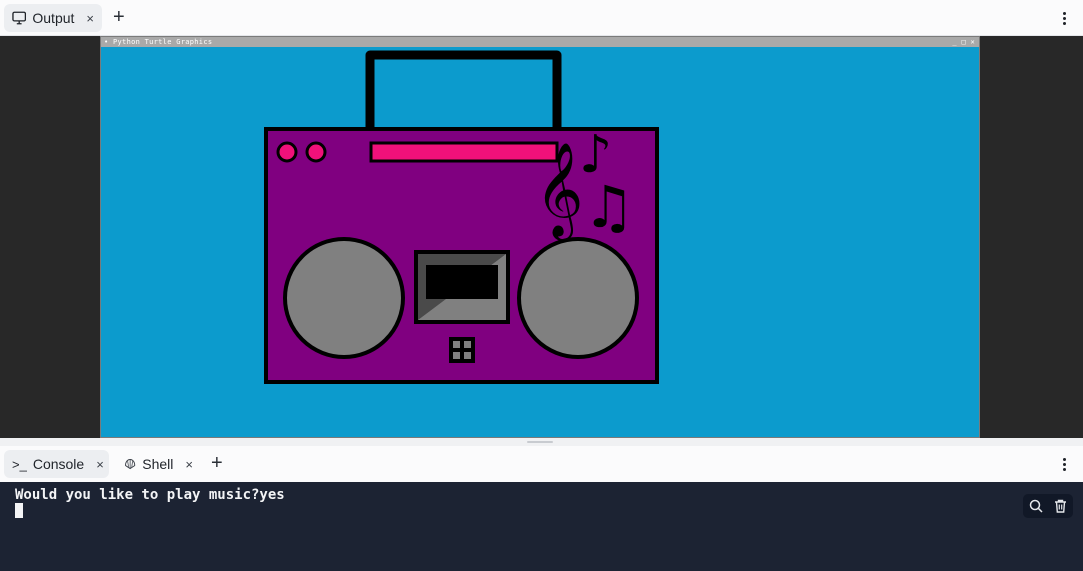  Describe the element at coordinates (344, 298) in the screenshot. I see `speaker-left` at that location.